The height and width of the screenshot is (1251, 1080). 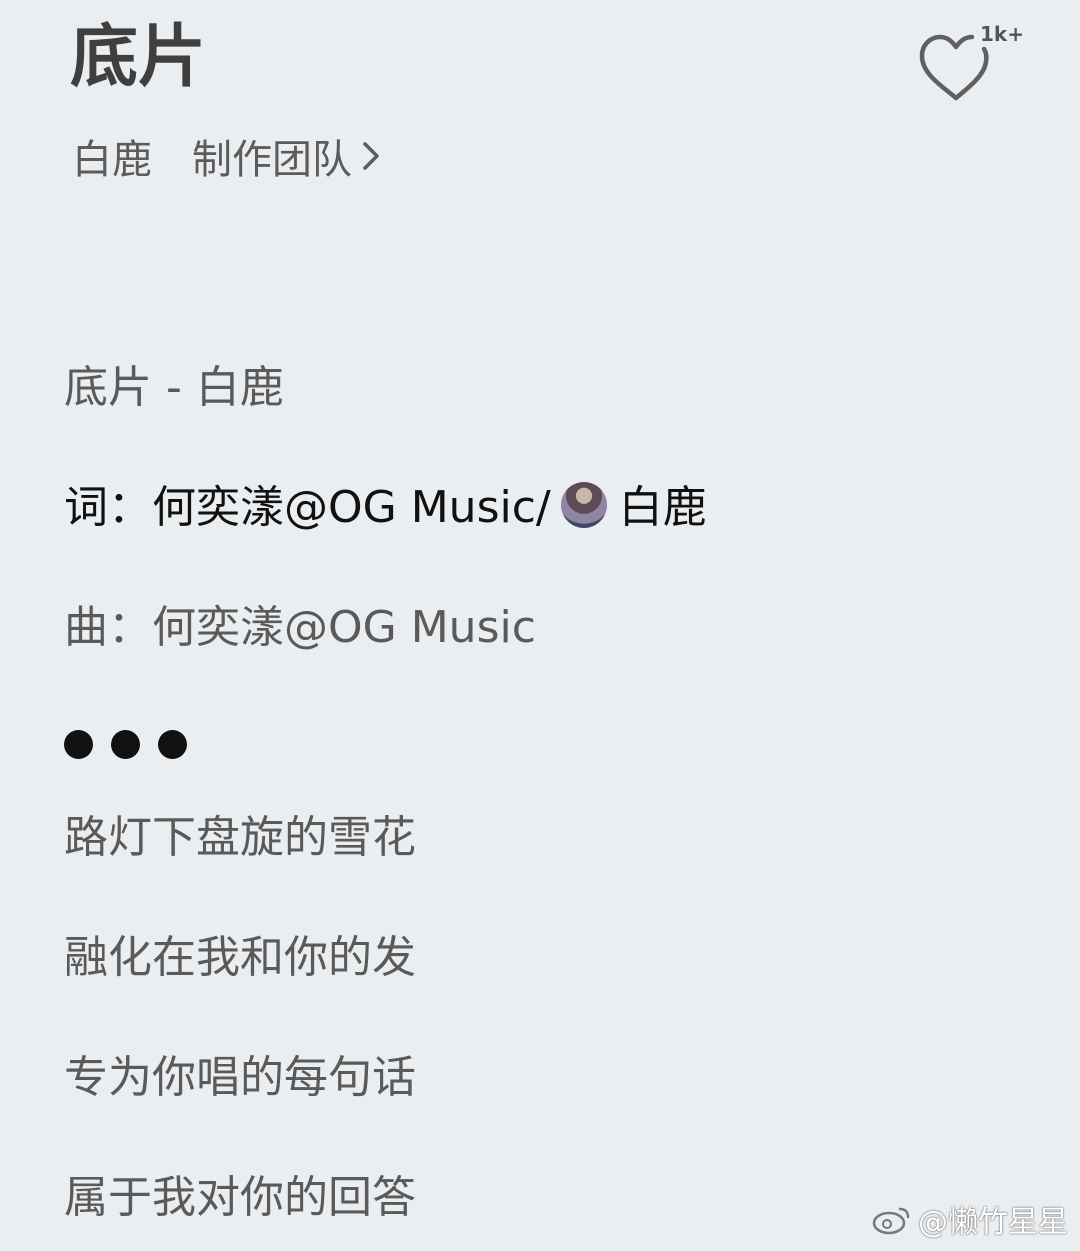 I want to click on like-count: 1k+, so click(x=1002, y=34).